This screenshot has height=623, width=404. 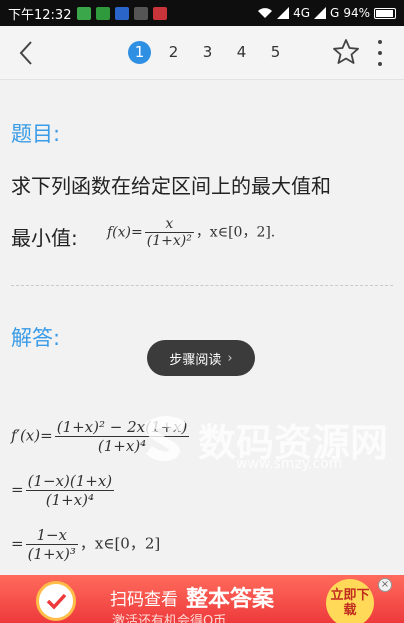 What do you see at coordinates (169, 618) in the screenshot?
I see `banner-subtitle: 激活还有机会得Q币` at bounding box center [169, 618].